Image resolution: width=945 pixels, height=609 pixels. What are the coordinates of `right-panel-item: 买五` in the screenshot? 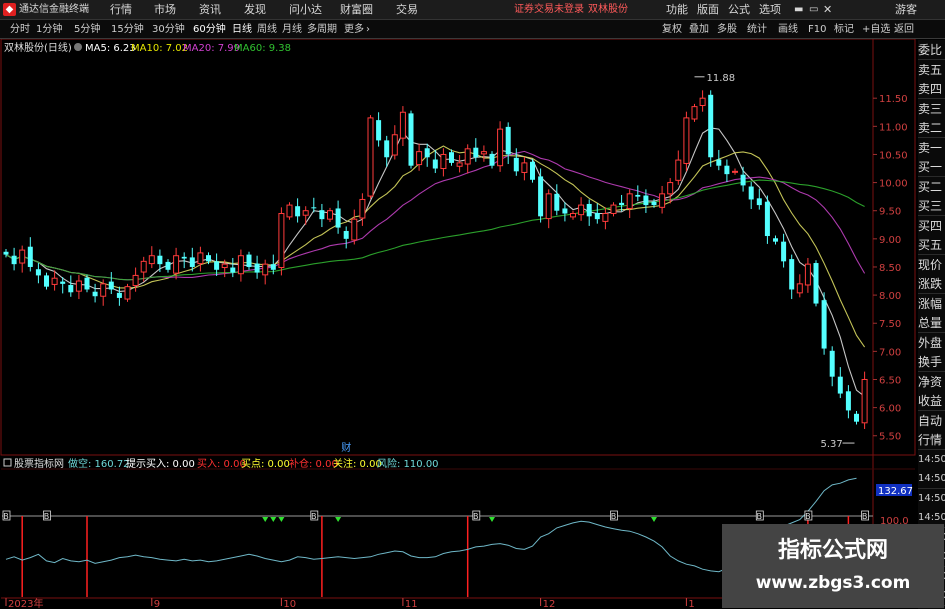 It's located at (931, 245).